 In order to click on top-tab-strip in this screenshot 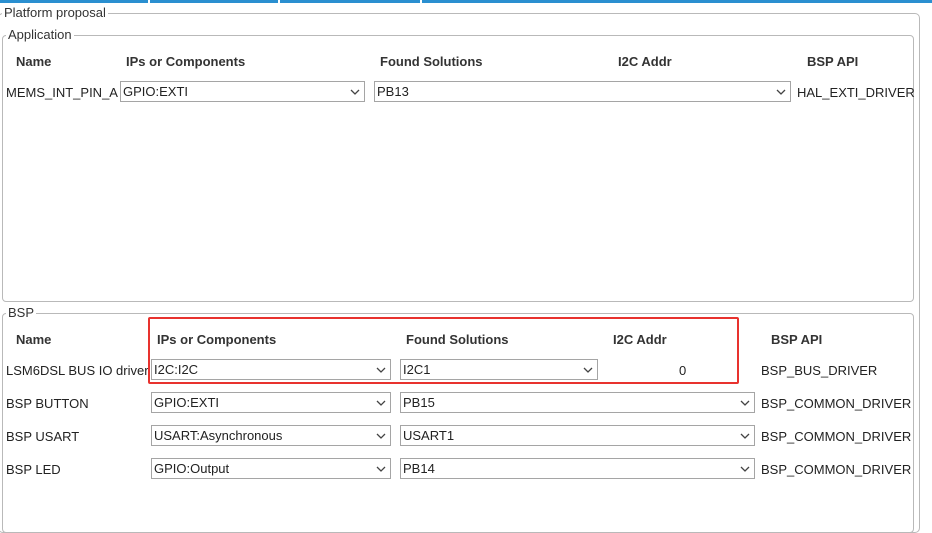, I will do `click(466, 1)`.